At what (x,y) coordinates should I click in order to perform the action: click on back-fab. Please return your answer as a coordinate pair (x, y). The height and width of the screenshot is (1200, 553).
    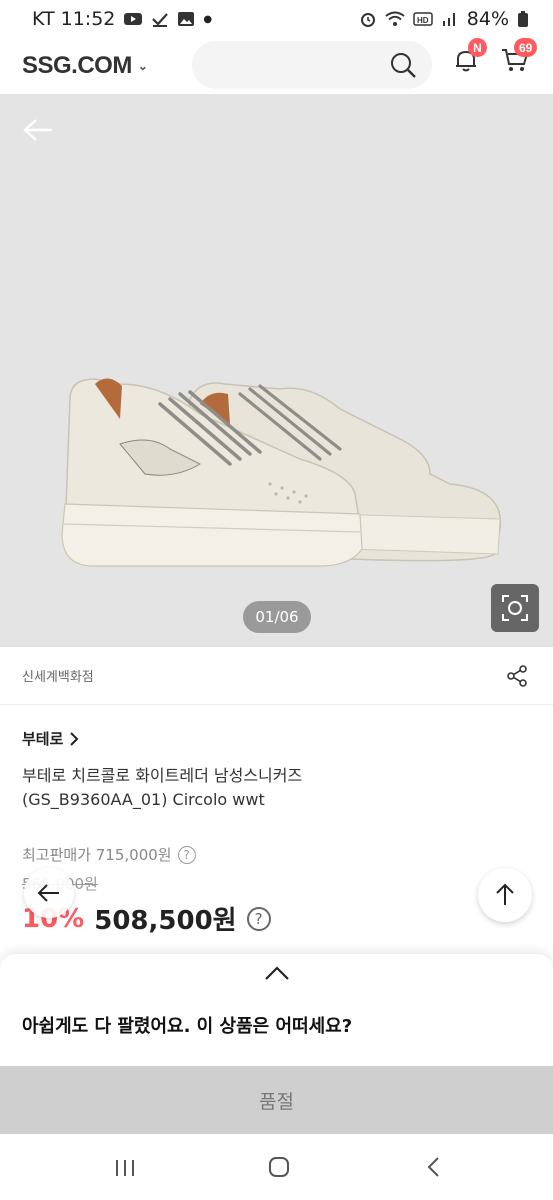
    Looking at the image, I should click on (49, 893).